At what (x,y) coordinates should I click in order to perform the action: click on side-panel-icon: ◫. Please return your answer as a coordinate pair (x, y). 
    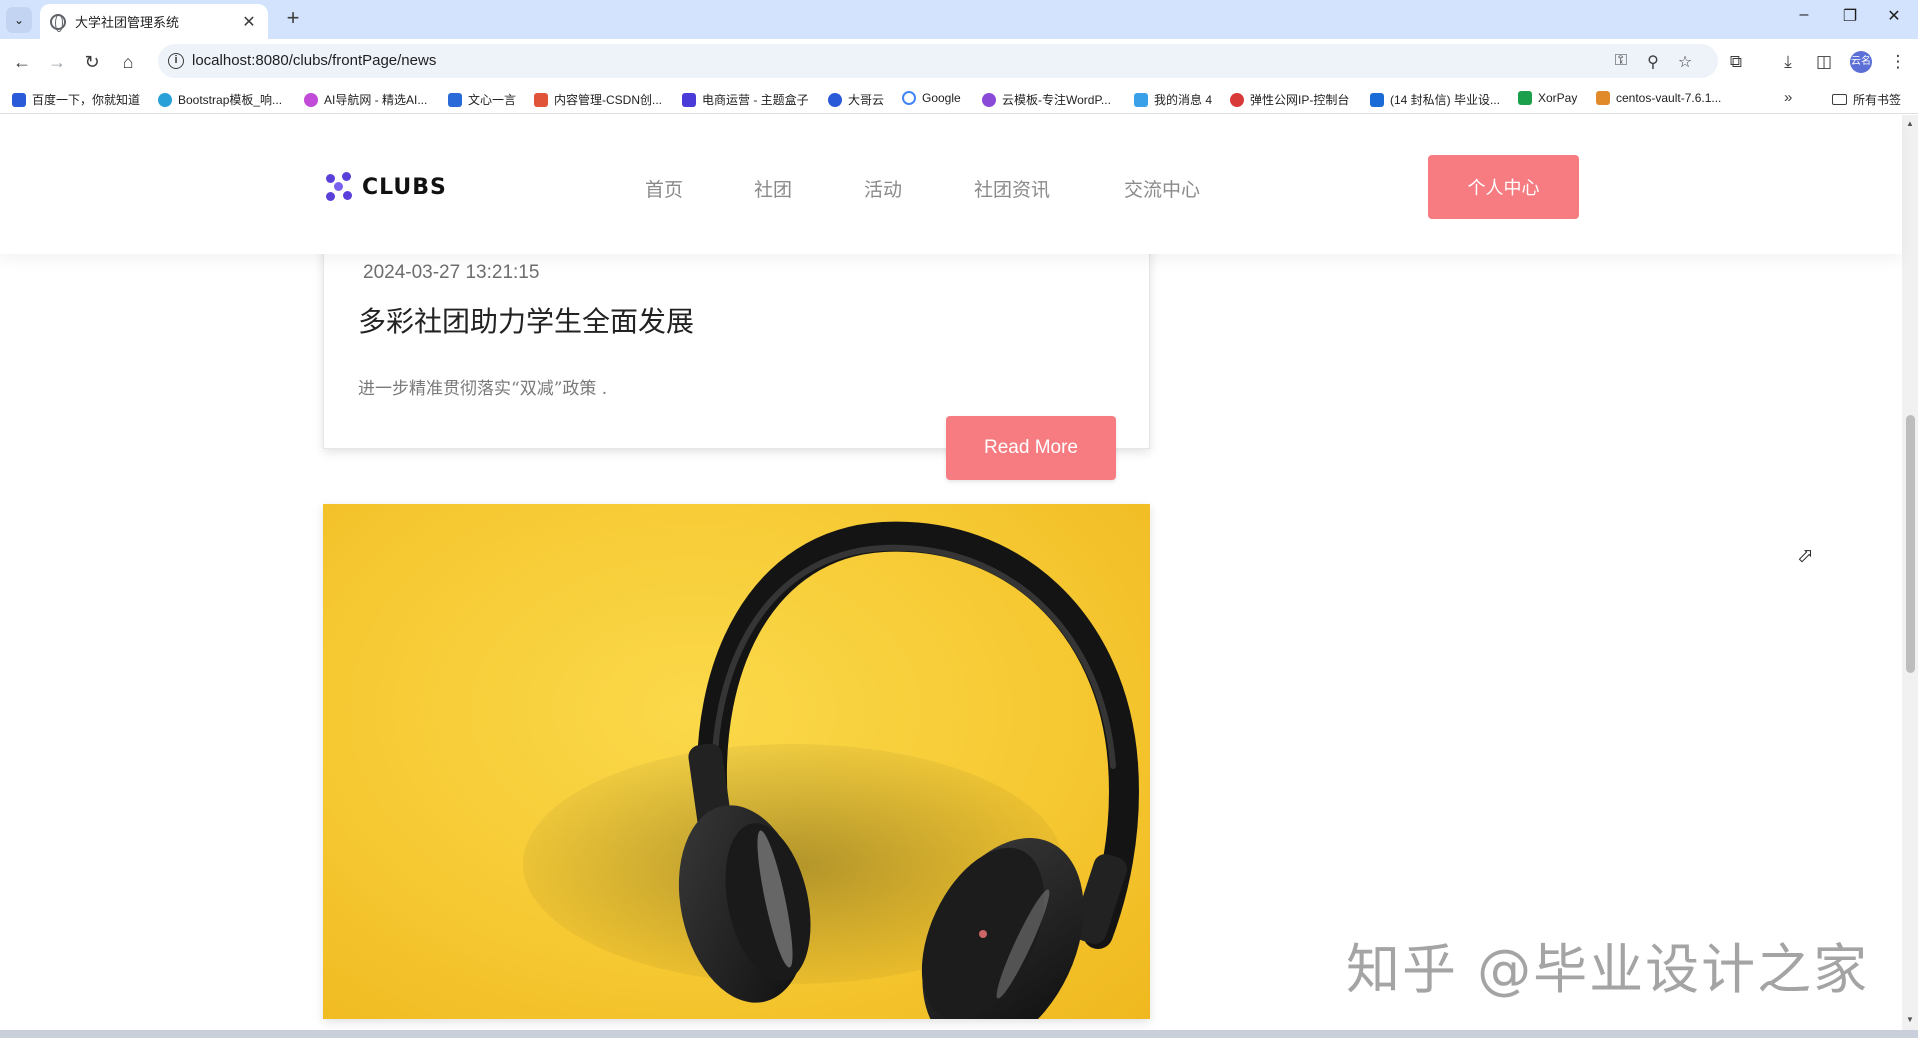
    Looking at the image, I should click on (1824, 62).